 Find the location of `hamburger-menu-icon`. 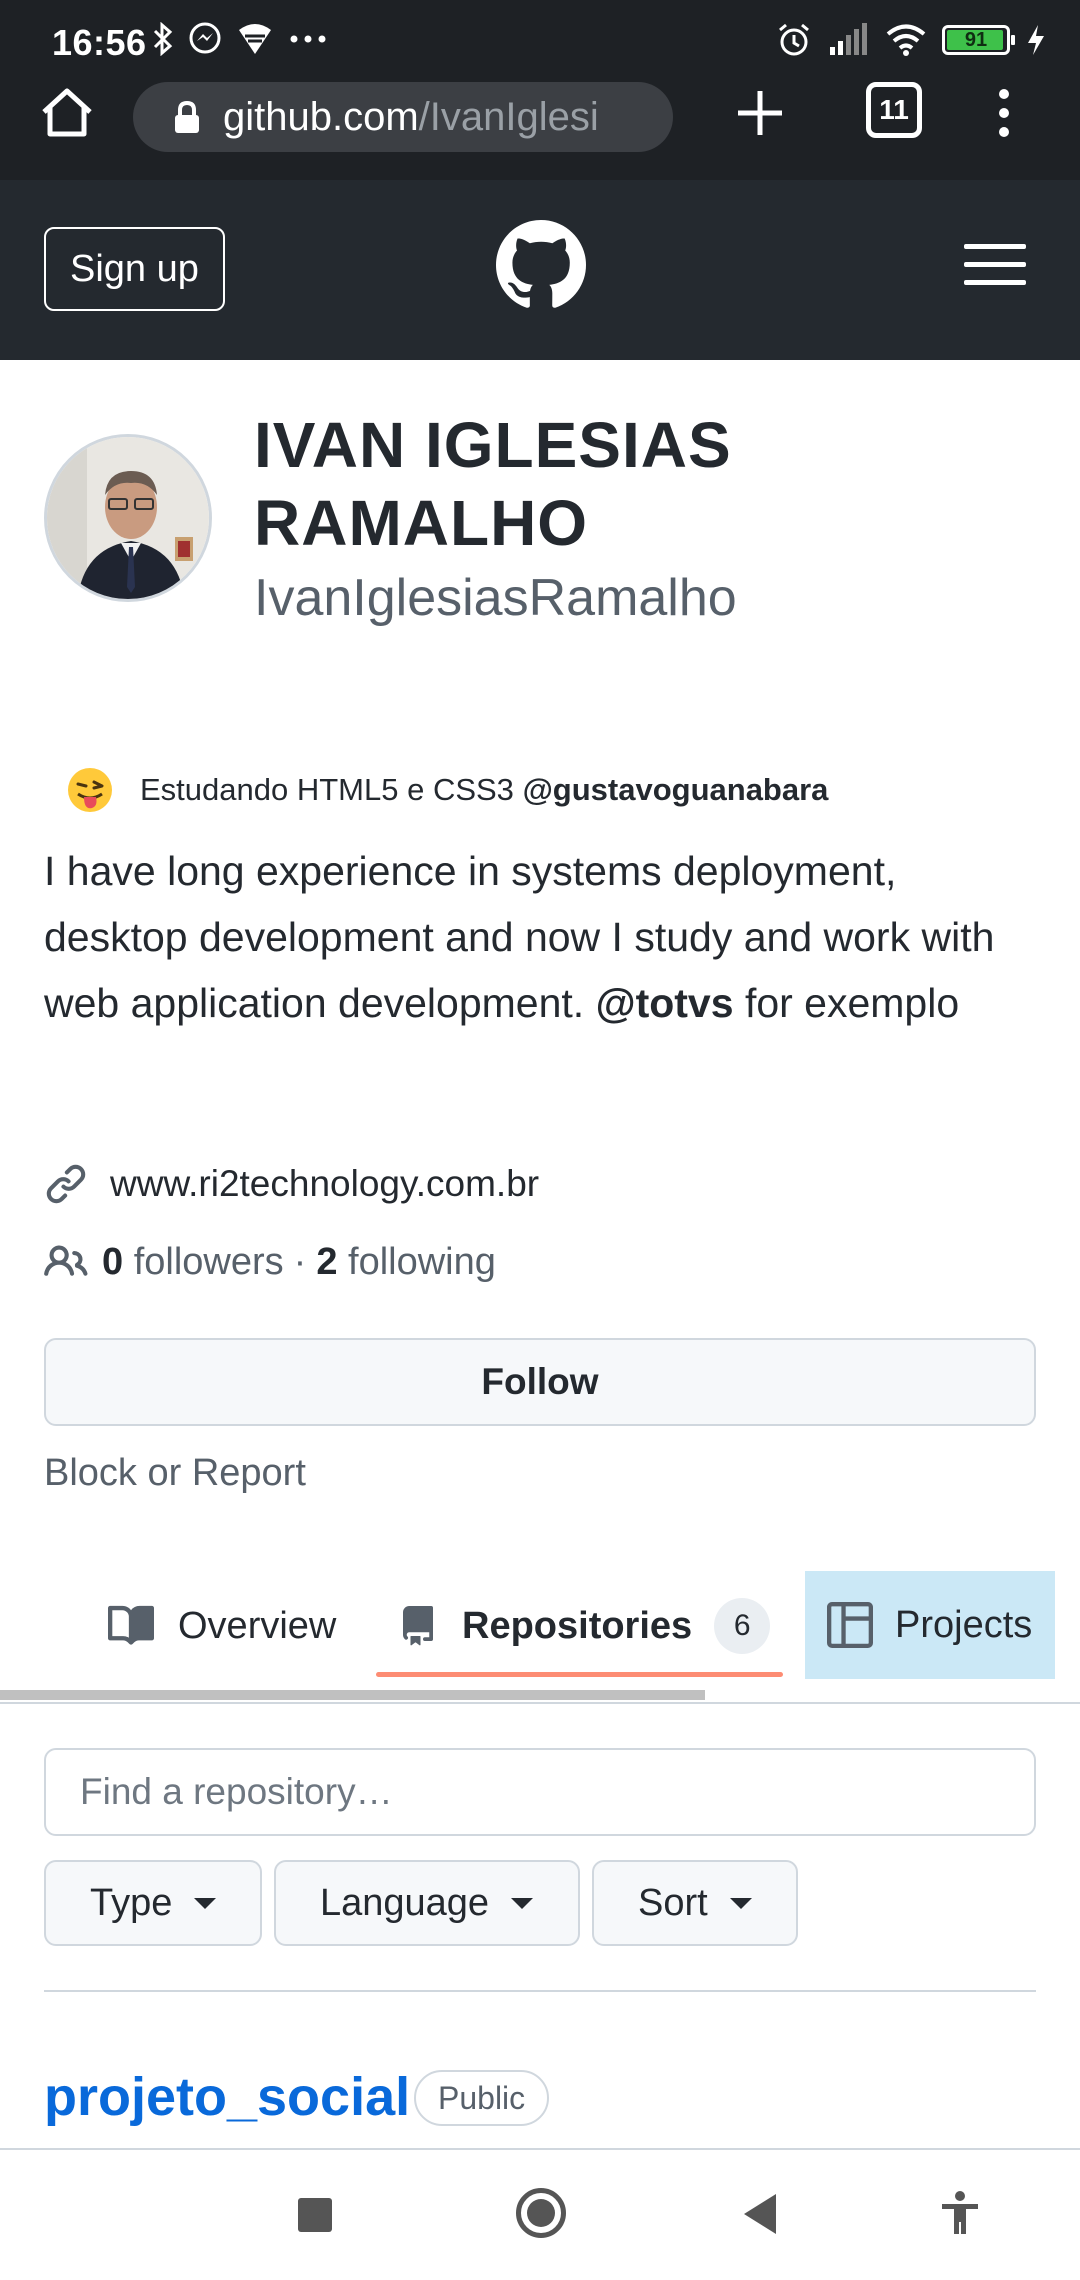

hamburger-menu-icon is located at coordinates (995, 265).